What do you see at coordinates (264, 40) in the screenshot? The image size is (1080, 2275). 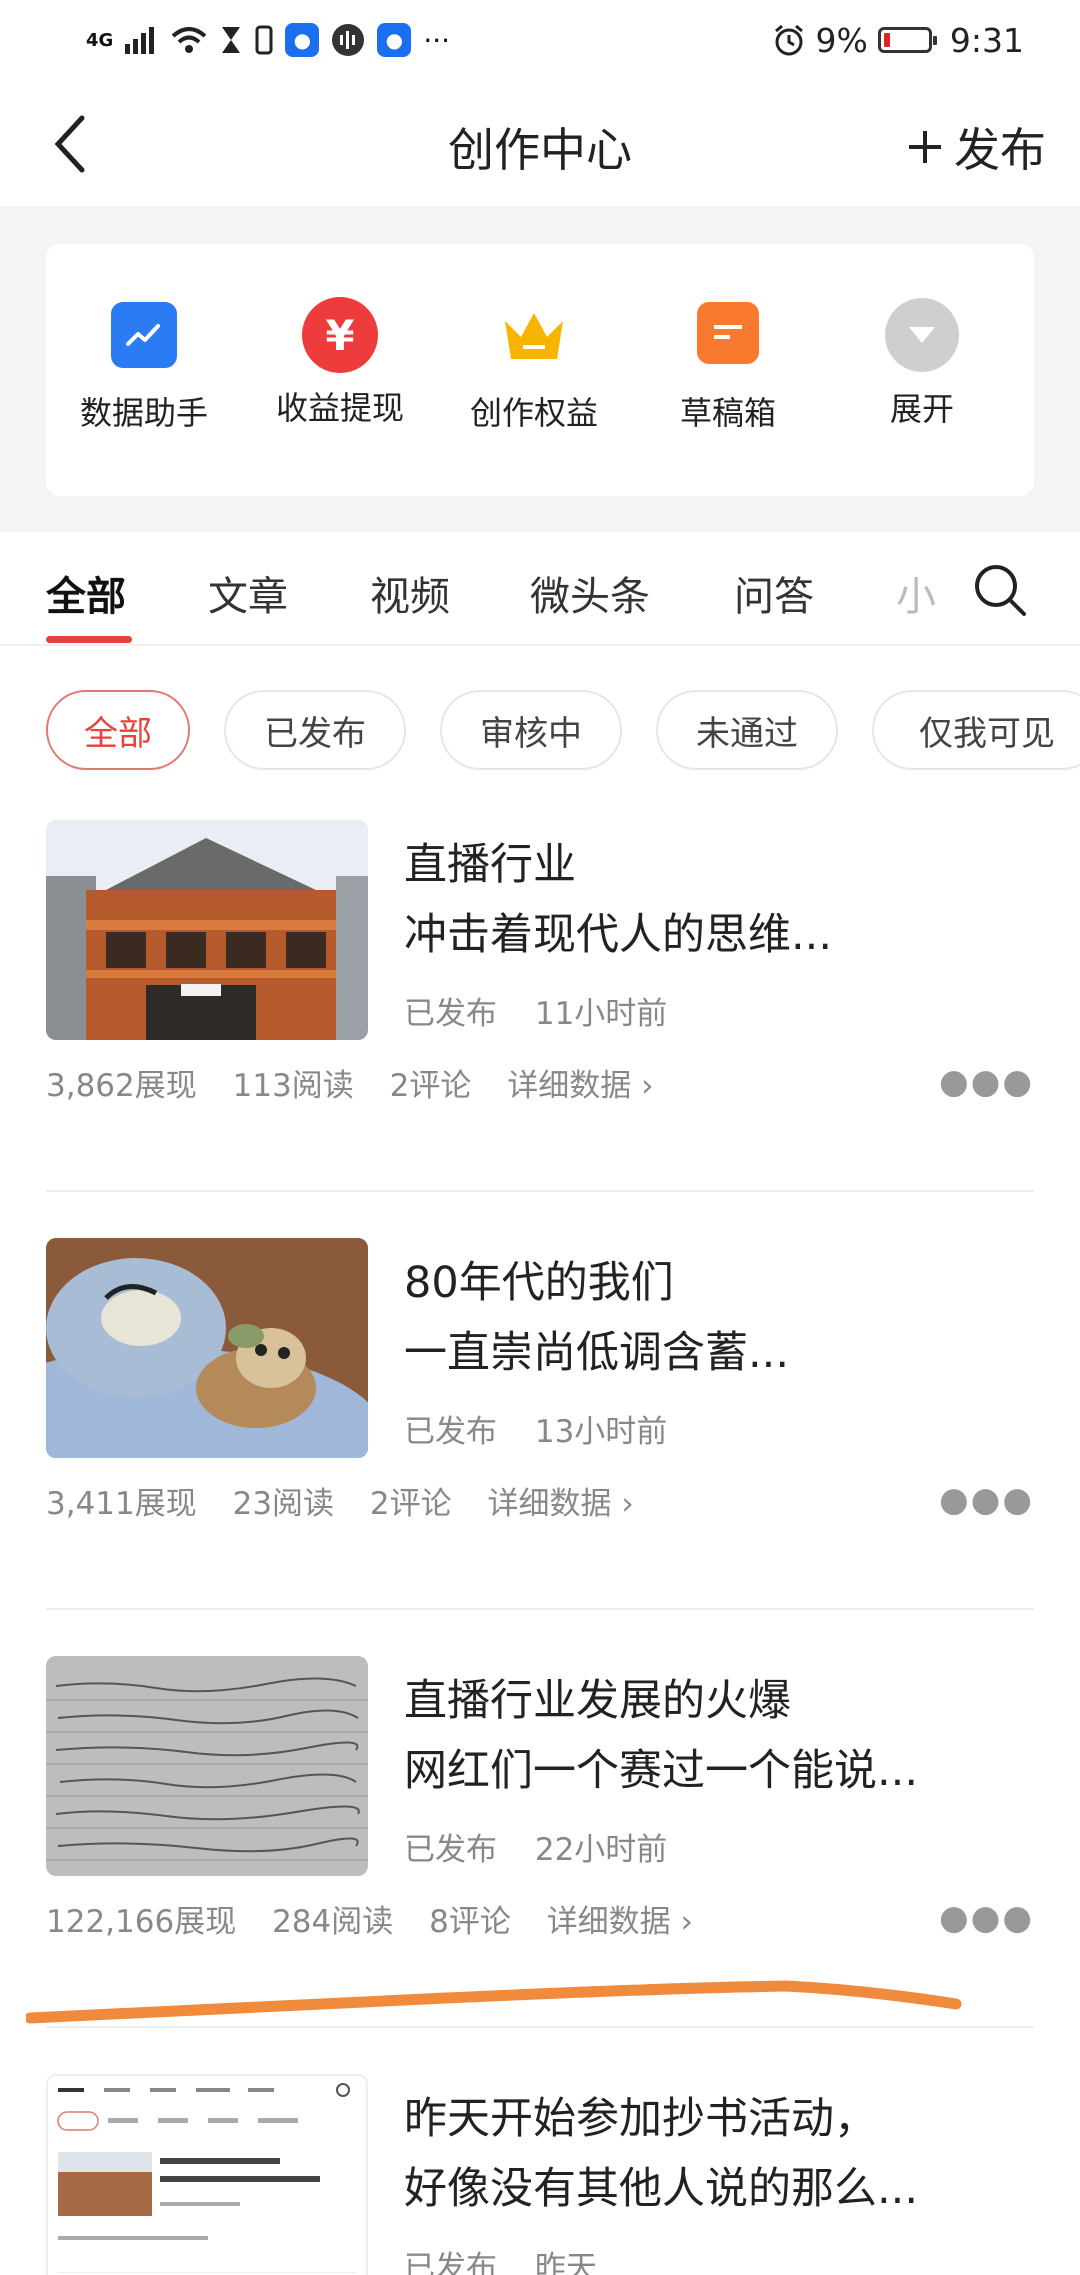 I see `phone-icon` at bounding box center [264, 40].